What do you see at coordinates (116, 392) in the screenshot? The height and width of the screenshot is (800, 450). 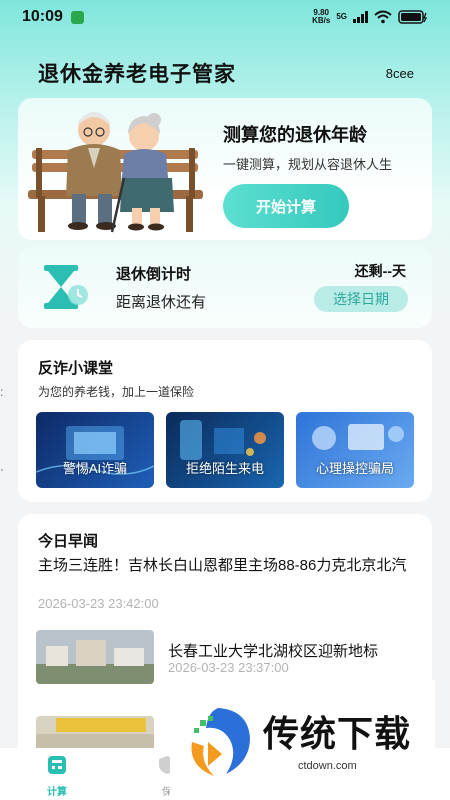 I see `fraud-subtitle: 为您的养老钱，加上一道保险` at bounding box center [116, 392].